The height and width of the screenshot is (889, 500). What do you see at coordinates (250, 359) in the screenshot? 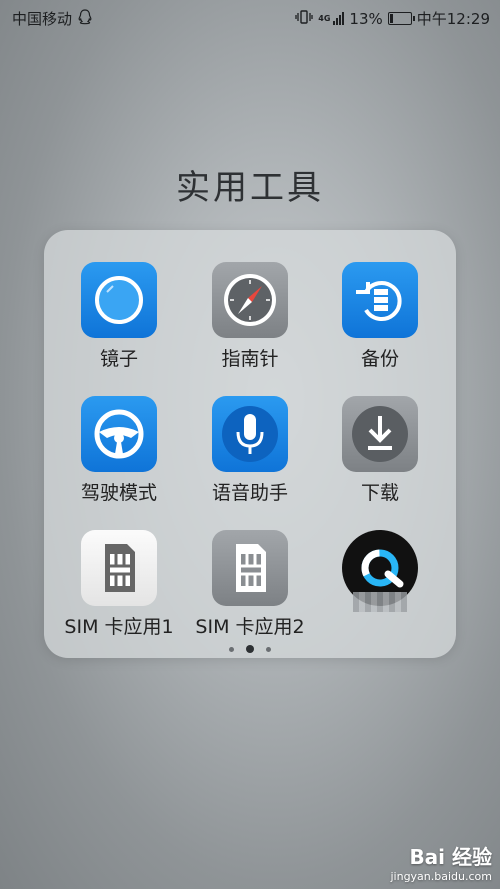
I see `app-label: 指南针` at bounding box center [250, 359].